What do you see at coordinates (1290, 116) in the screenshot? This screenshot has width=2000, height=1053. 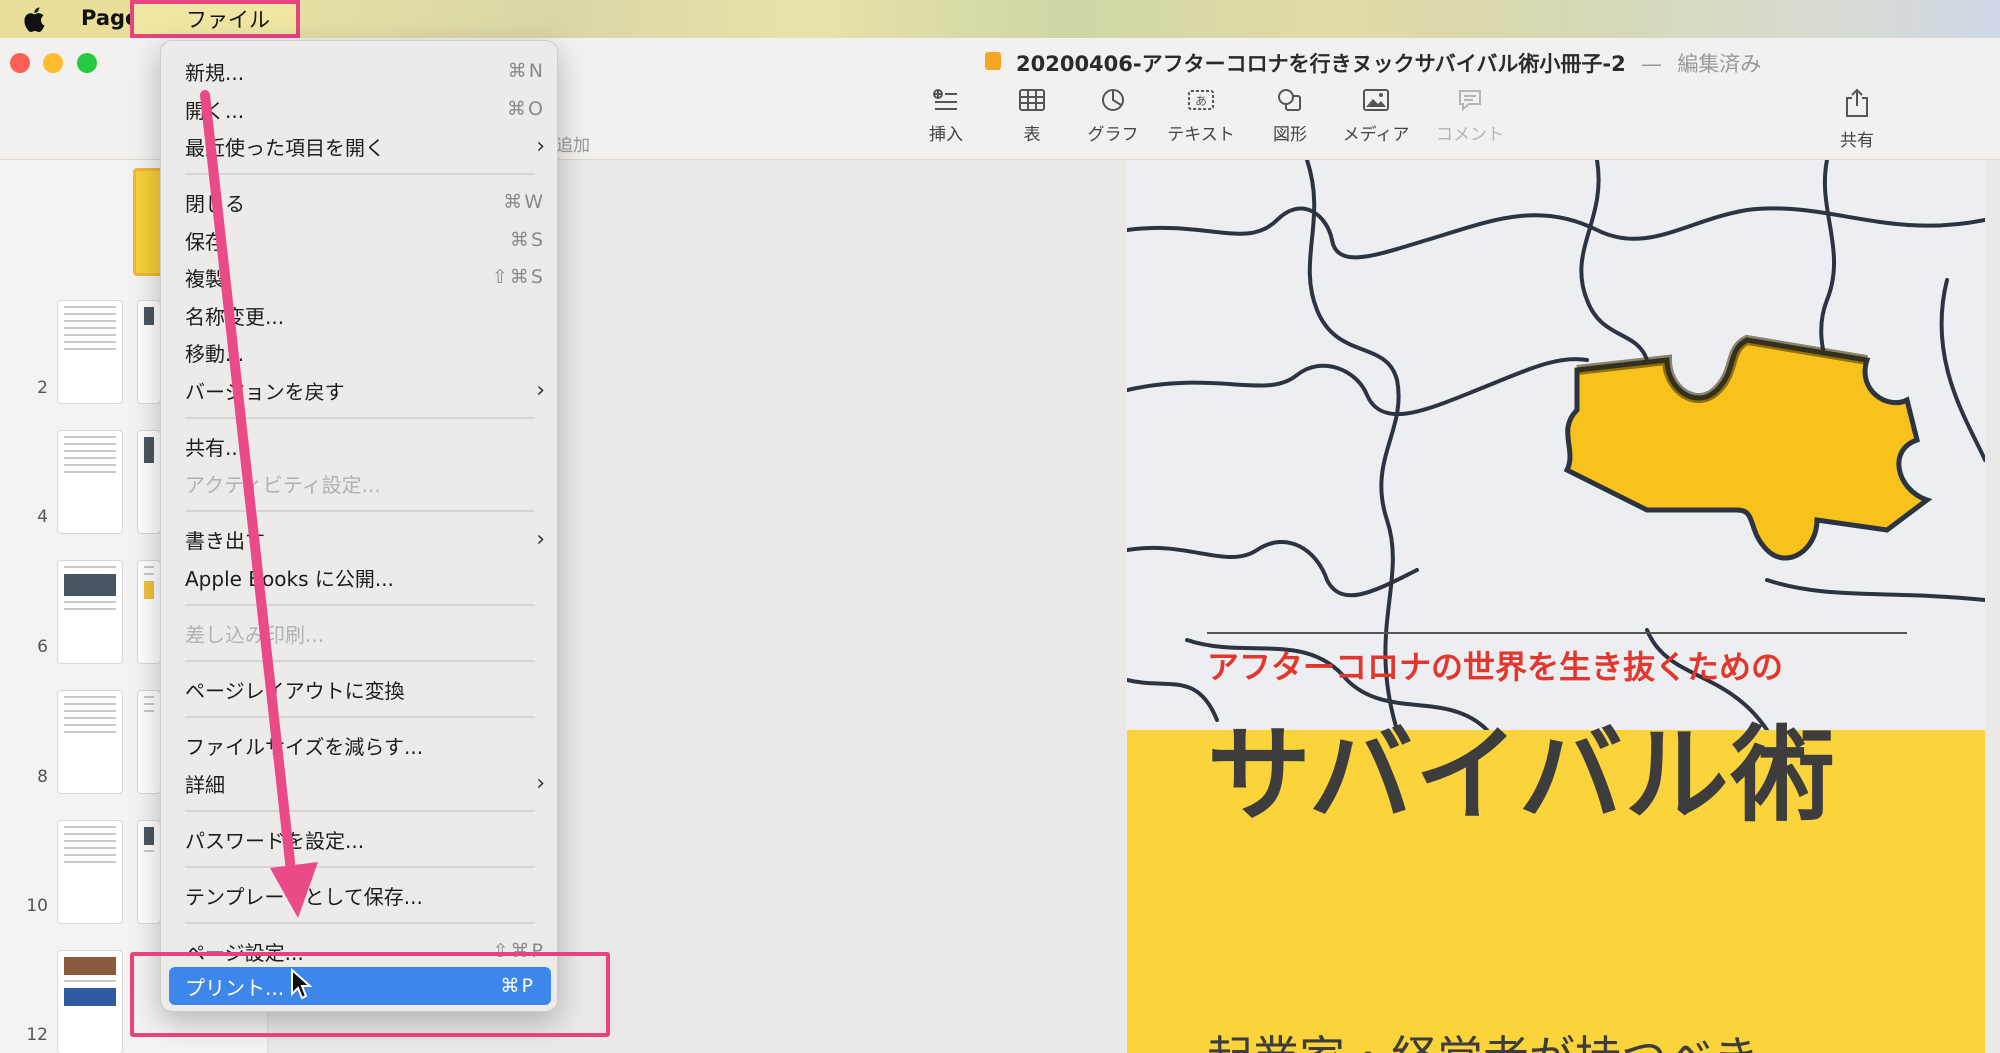 I see `shape-button: 図形` at bounding box center [1290, 116].